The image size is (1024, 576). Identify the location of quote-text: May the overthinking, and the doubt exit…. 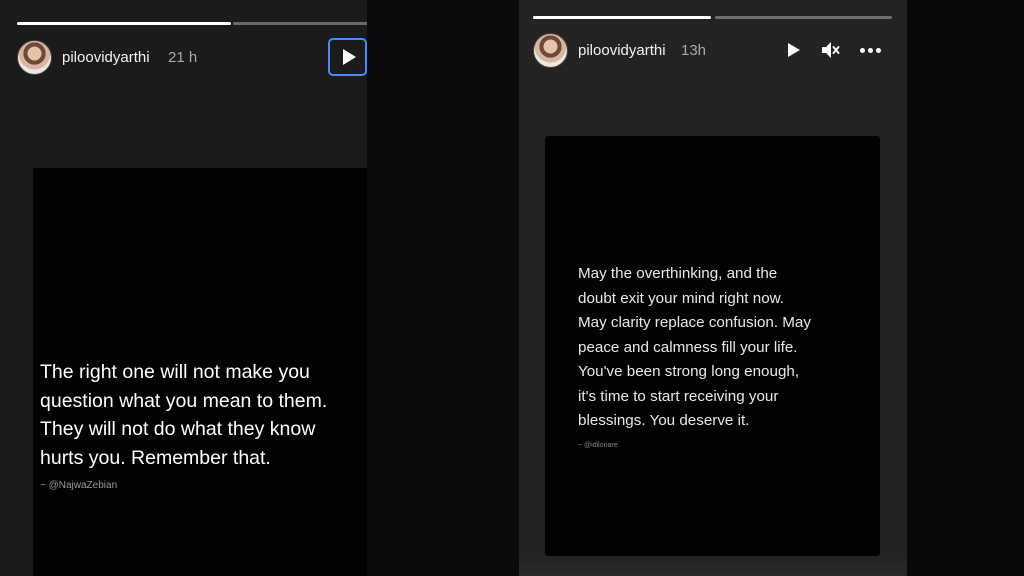
(694, 347).